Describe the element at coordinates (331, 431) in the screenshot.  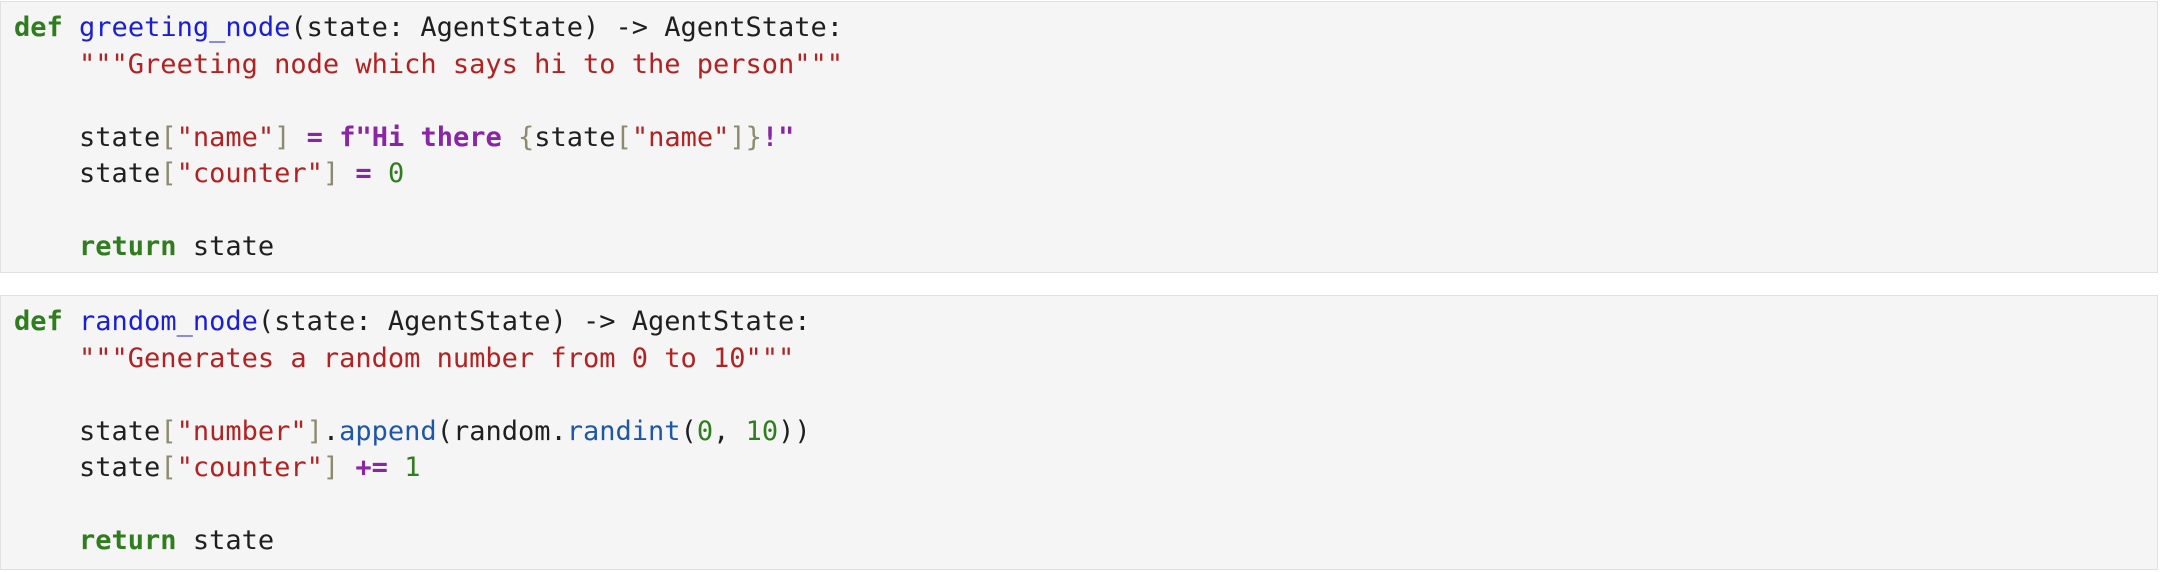
I see `code-token: .` at that location.